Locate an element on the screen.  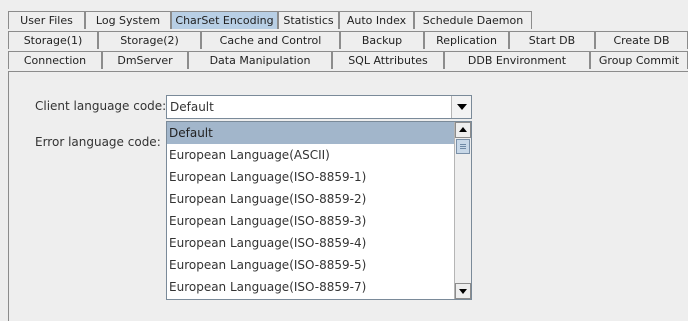
dropdown-option: European Language(ISO-8859-5) is located at coordinates (310, 265).